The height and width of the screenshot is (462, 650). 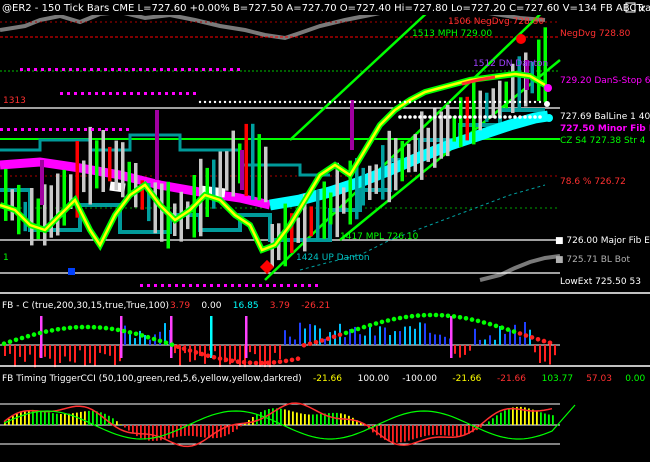 I want to click on purple-spike-bar, so click(x=242, y=170).